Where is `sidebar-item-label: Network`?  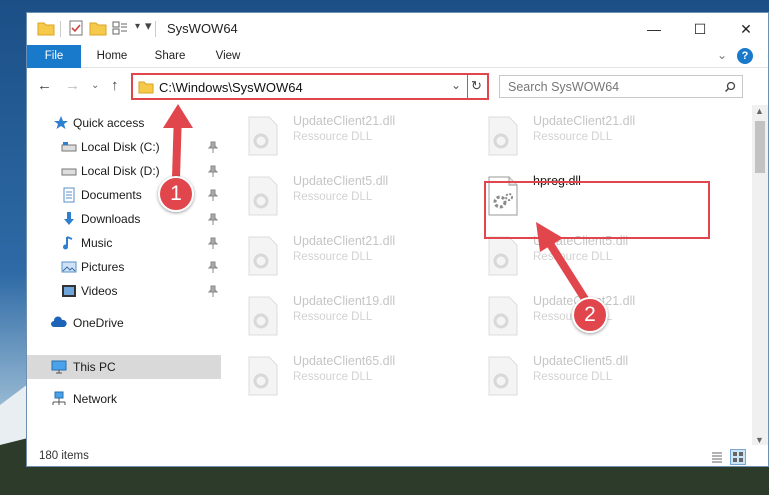
sidebar-item-label: Network is located at coordinates (95, 399).